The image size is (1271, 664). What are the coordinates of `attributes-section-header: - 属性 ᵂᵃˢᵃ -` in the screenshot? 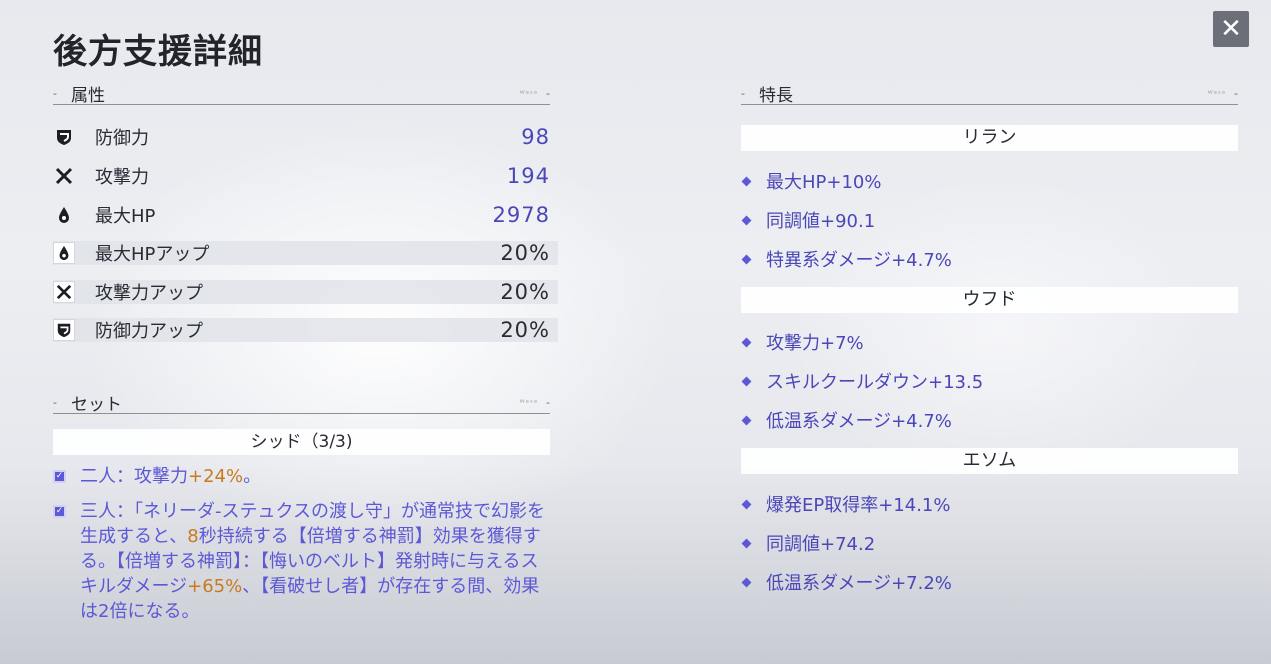 It's located at (301, 93).